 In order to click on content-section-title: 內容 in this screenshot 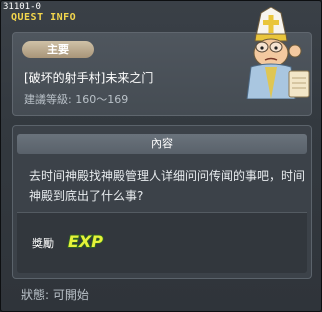, I will do `click(162, 144)`.